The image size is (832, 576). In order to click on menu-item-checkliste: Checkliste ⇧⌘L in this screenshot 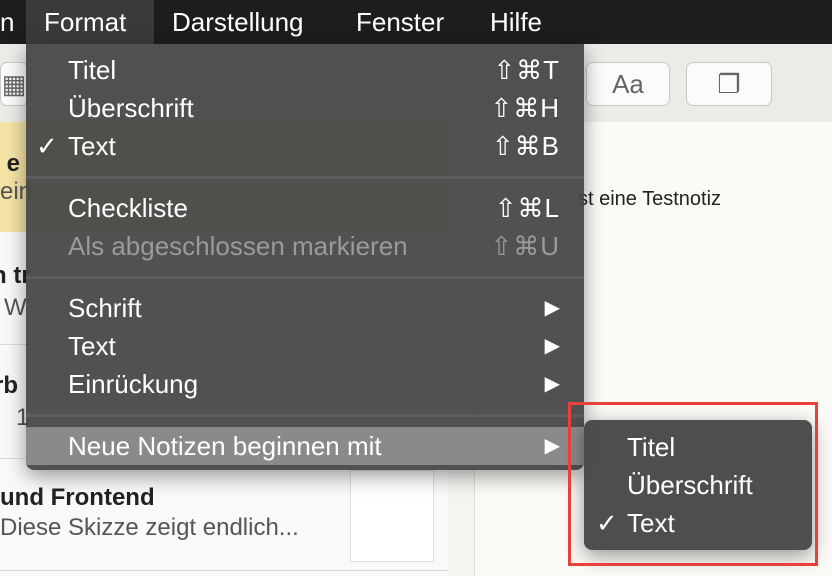, I will do `click(305, 208)`.